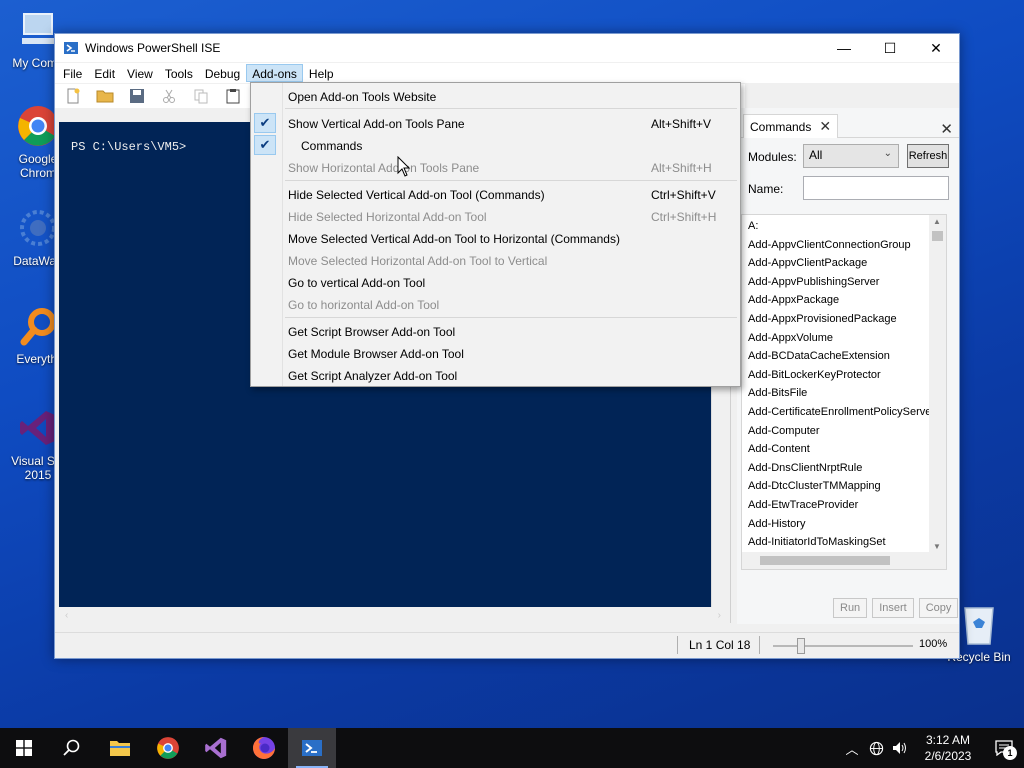 The width and height of the screenshot is (1024, 768). What do you see at coordinates (843, 646) in the screenshot?
I see `zoom-slider-track` at bounding box center [843, 646].